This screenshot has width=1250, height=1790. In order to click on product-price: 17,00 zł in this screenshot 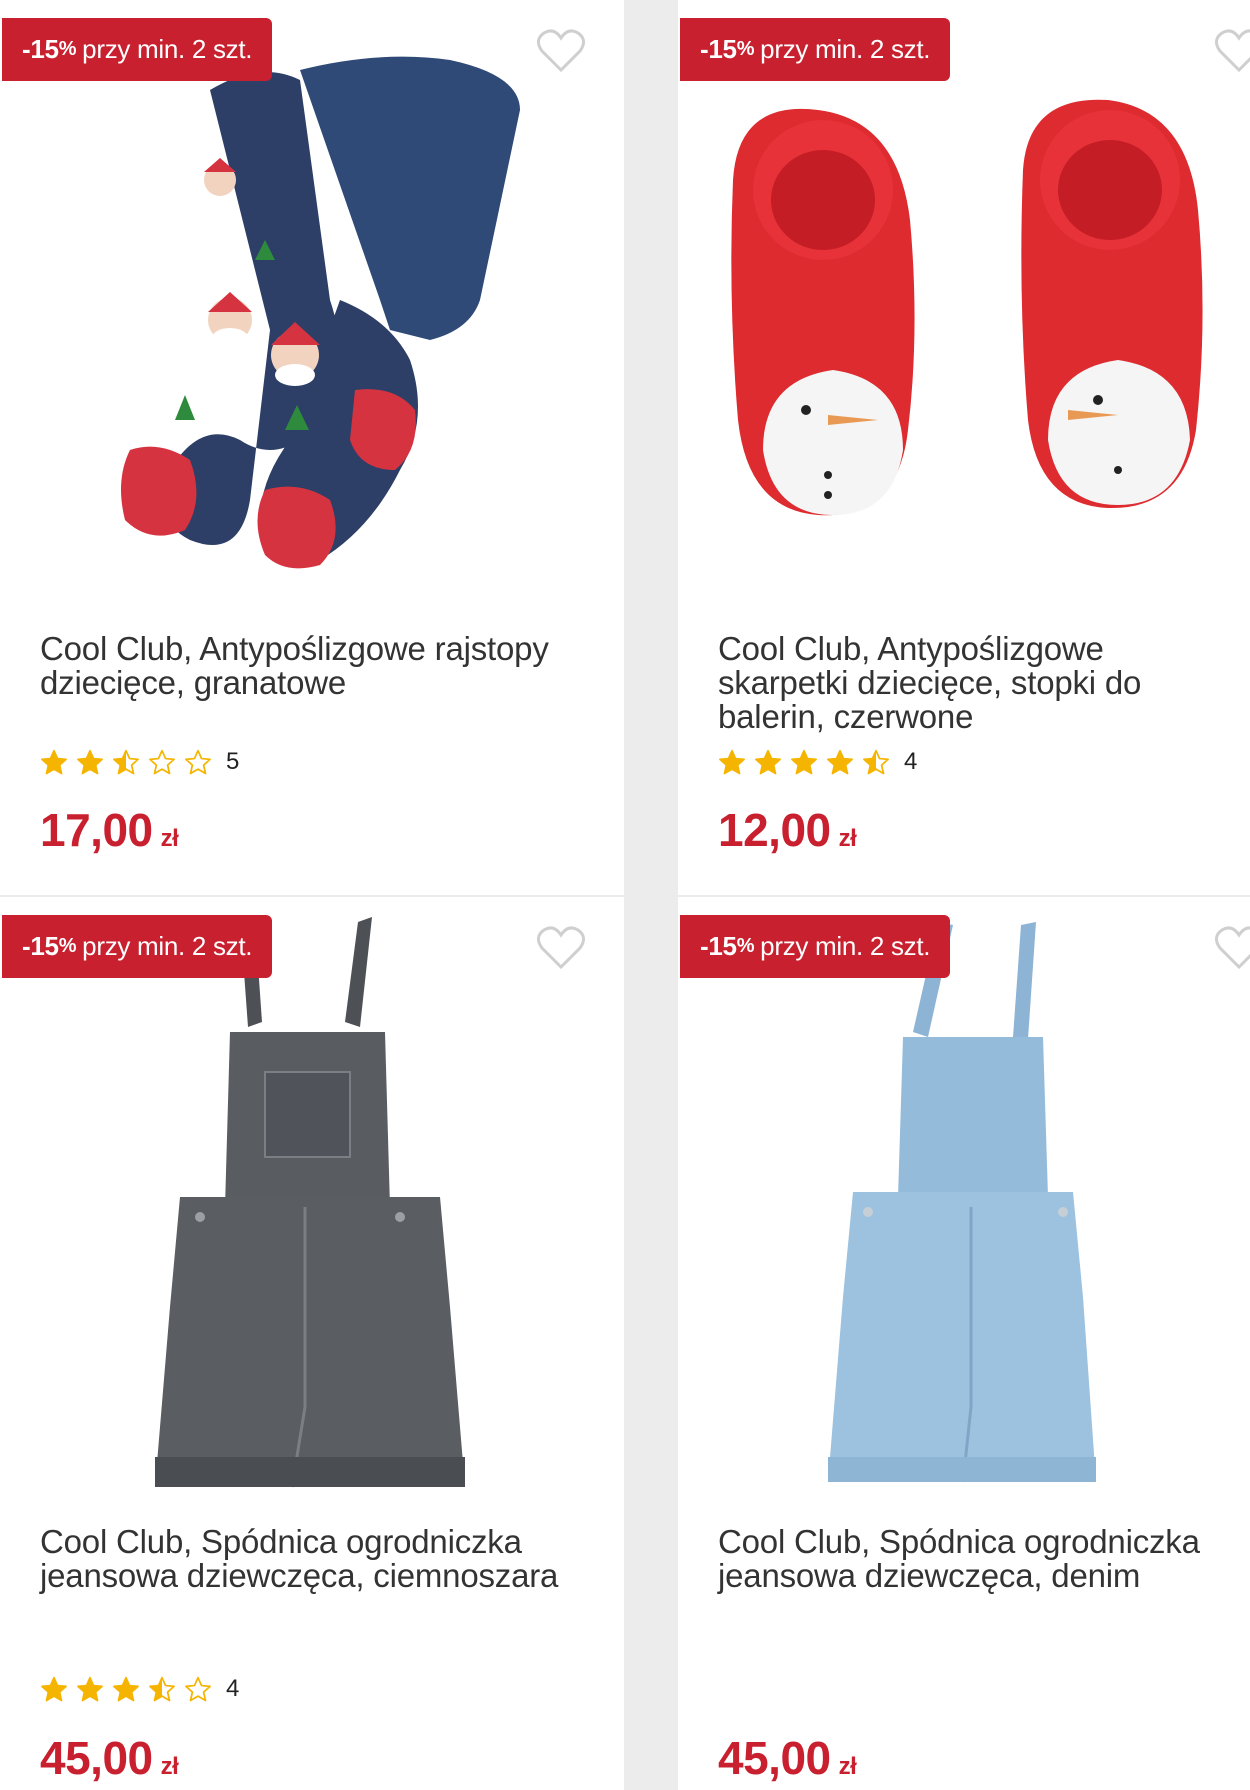, I will do `click(109, 830)`.